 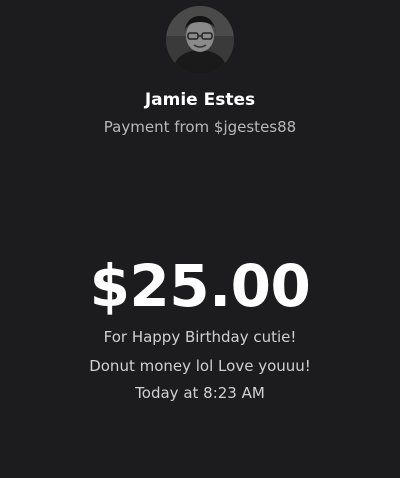 I want to click on payment-from-label: Payment from $jgestes88, so click(x=200, y=127).